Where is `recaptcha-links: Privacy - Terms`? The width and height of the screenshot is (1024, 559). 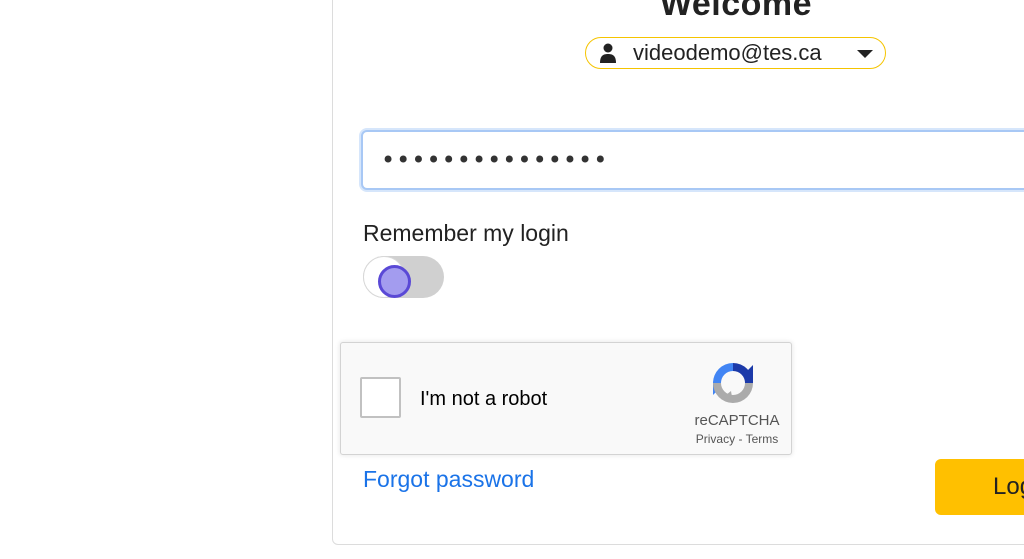
recaptcha-links: Privacy - Terms is located at coordinates (737, 439).